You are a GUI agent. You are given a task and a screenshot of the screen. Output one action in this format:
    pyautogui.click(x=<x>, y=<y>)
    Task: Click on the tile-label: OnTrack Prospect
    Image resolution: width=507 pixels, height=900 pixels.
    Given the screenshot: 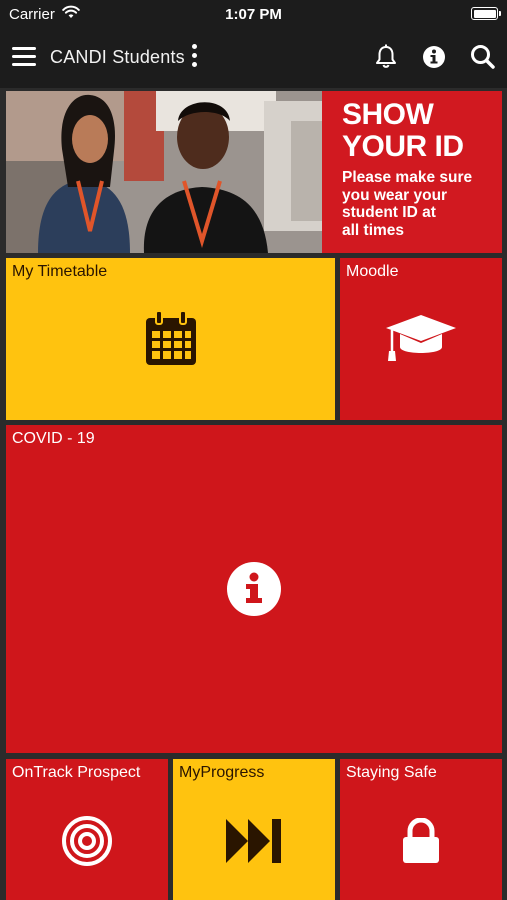 What is the action you would take?
    pyautogui.click(x=76, y=772)
    